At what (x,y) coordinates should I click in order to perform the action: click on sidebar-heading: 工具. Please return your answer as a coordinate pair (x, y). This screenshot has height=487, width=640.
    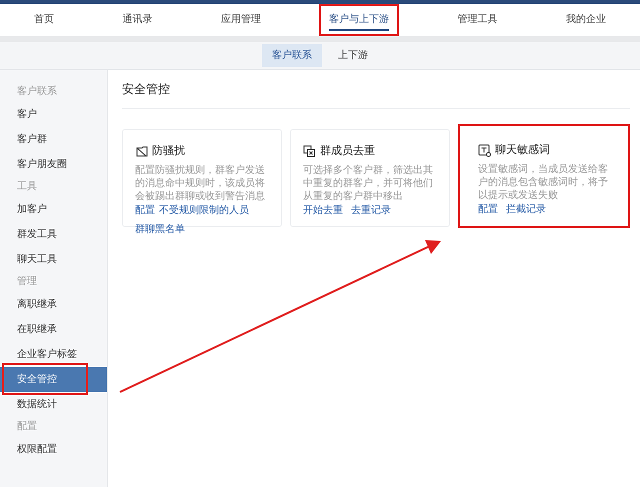
    Looking at the image, I should click on (27, 187).